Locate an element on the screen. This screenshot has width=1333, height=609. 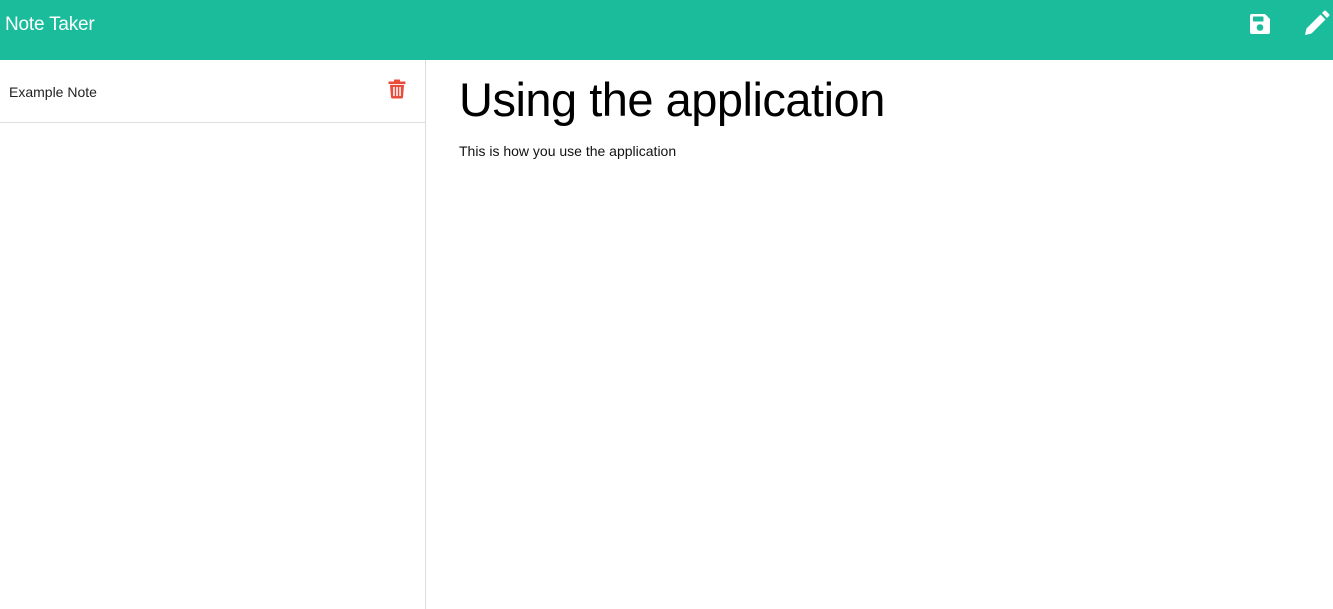
save-icon is located at coordinates (1260, 24).